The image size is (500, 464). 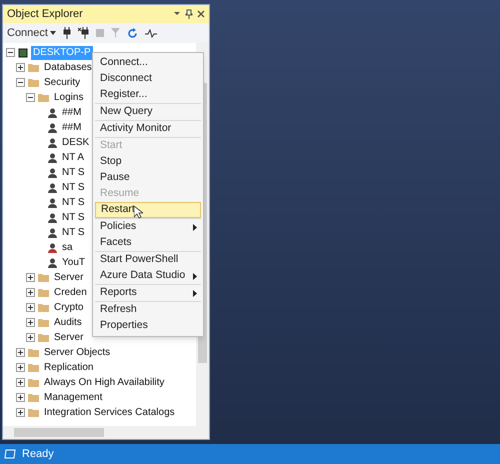 What do you see at coordinates (23, 53) in the screenshot?
I see `server-icon` at bounding box center [23, 53].